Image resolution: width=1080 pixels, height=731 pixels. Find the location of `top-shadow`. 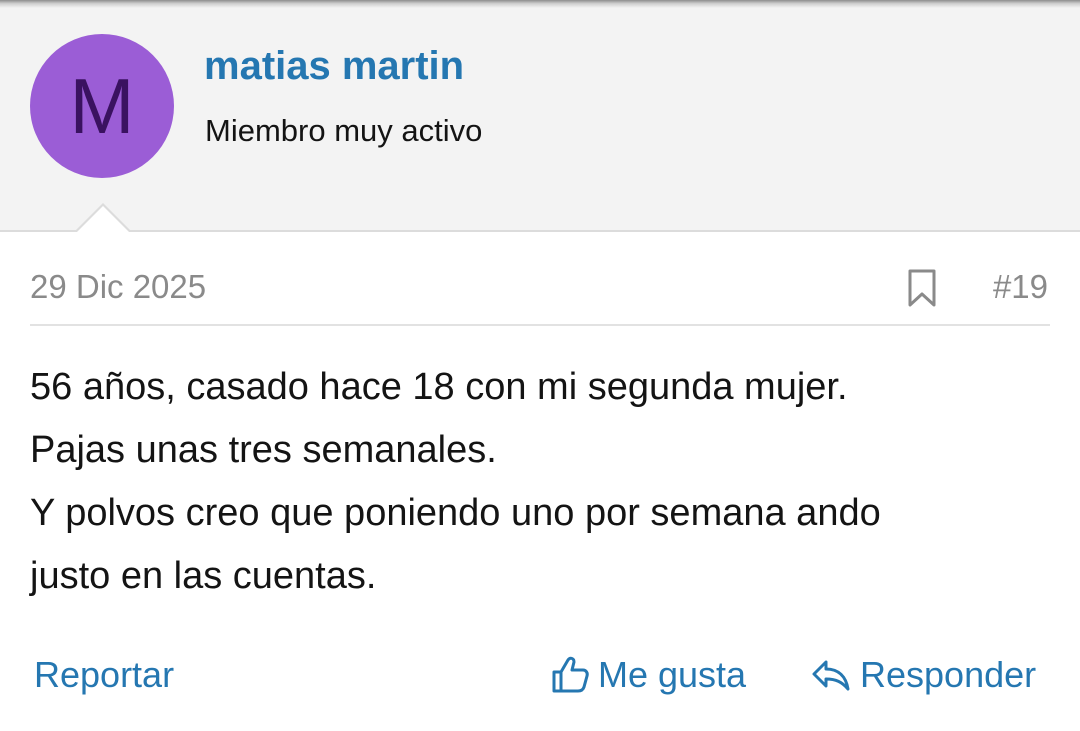

top-shadow is located at coordinates (540, 4).